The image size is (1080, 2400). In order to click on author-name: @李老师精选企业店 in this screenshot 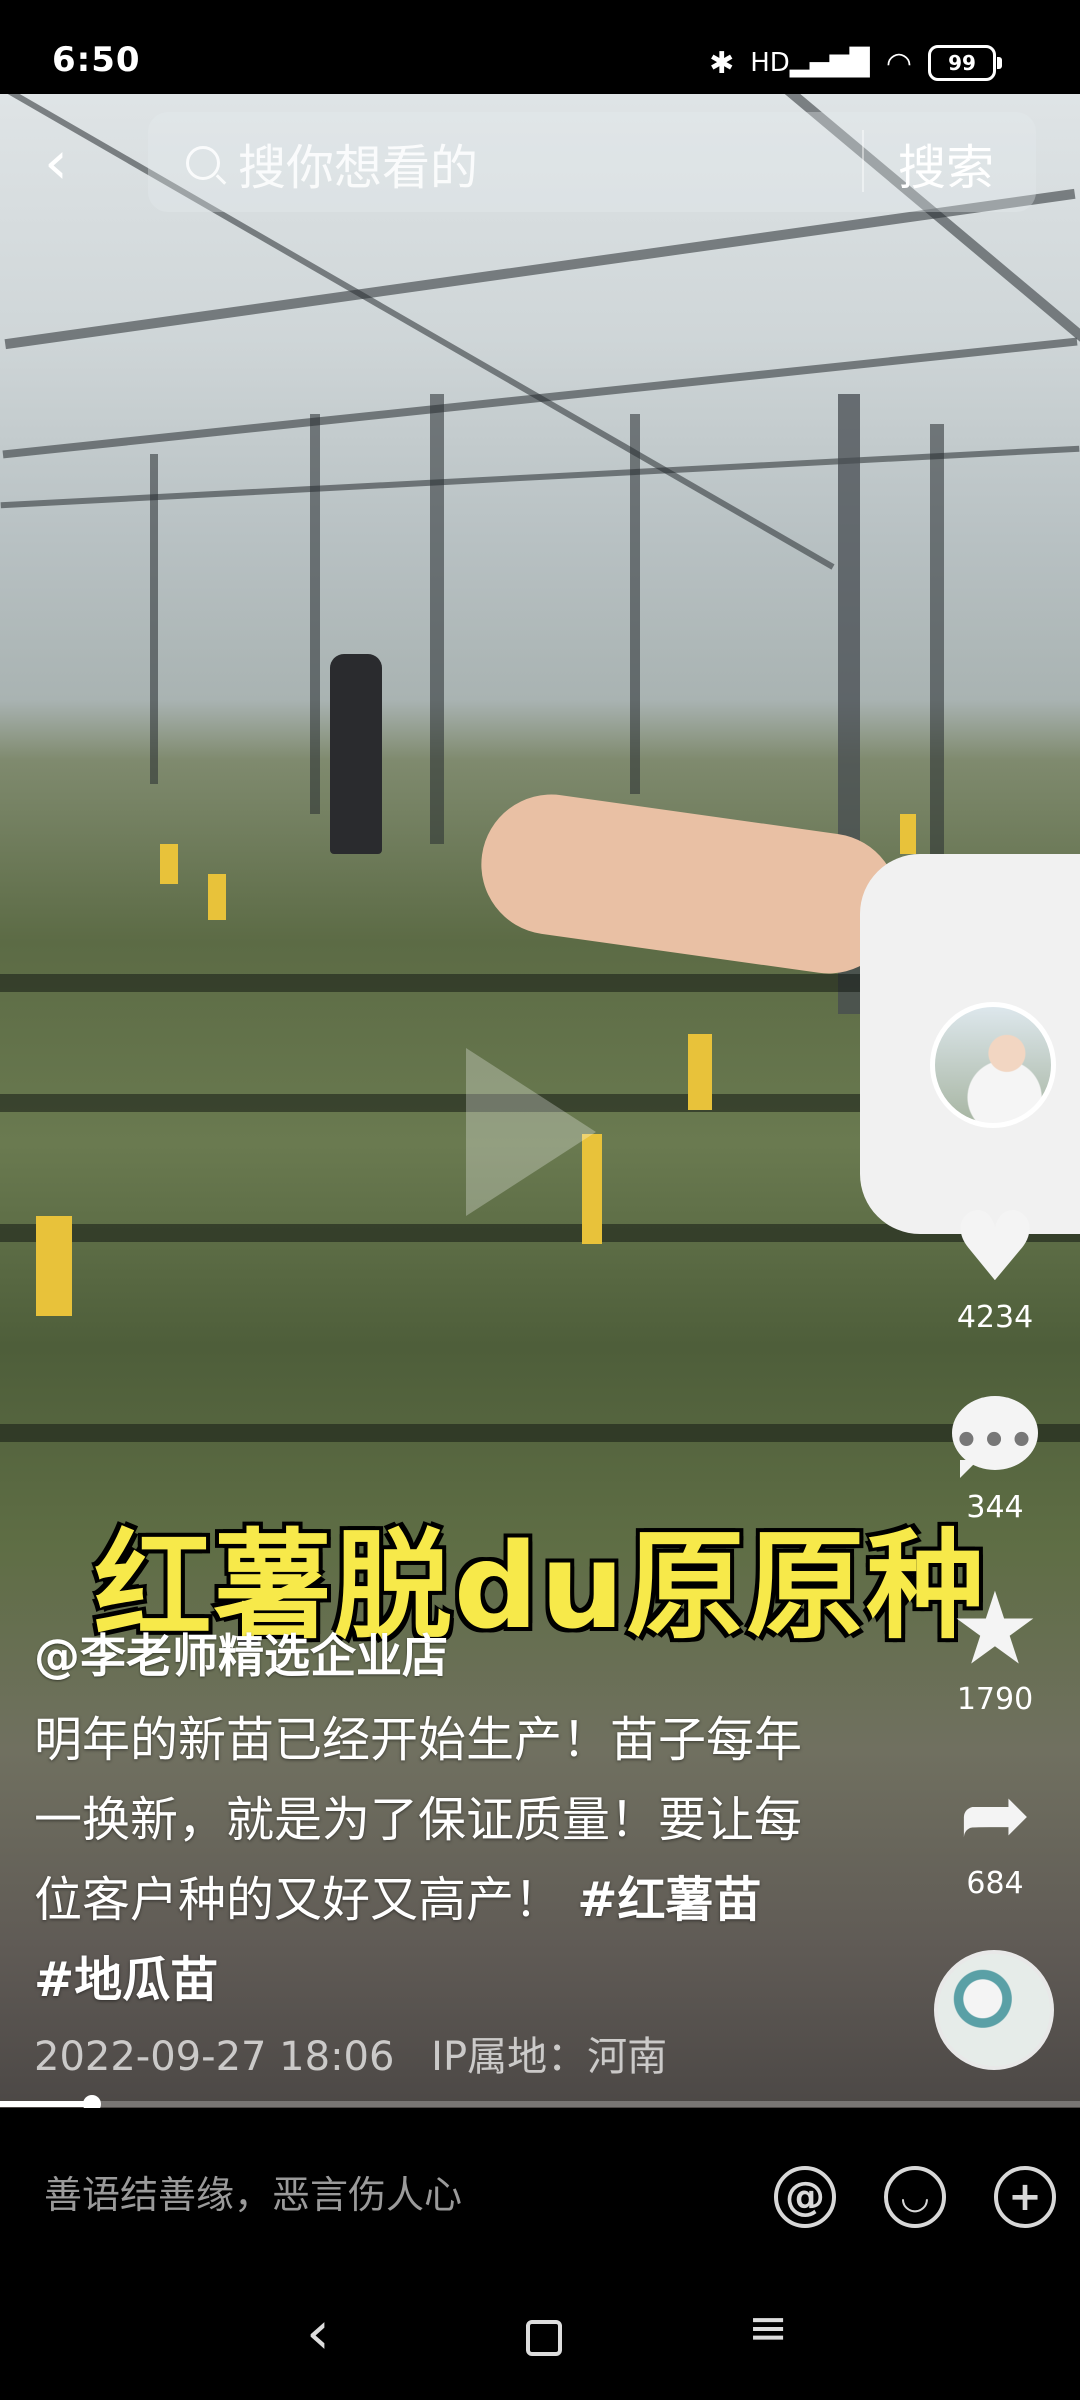, I will do `click(241, 1653)`.